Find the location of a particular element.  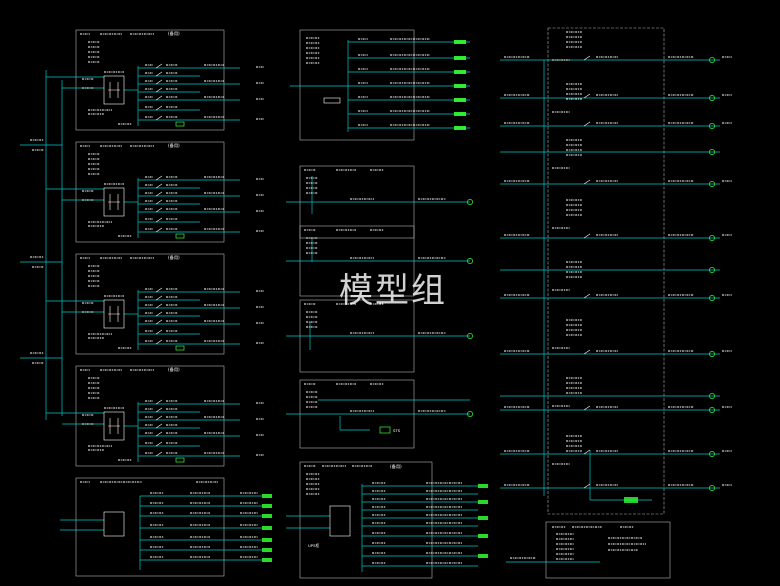

transformer-symbol is located at coordinates (332, 100).